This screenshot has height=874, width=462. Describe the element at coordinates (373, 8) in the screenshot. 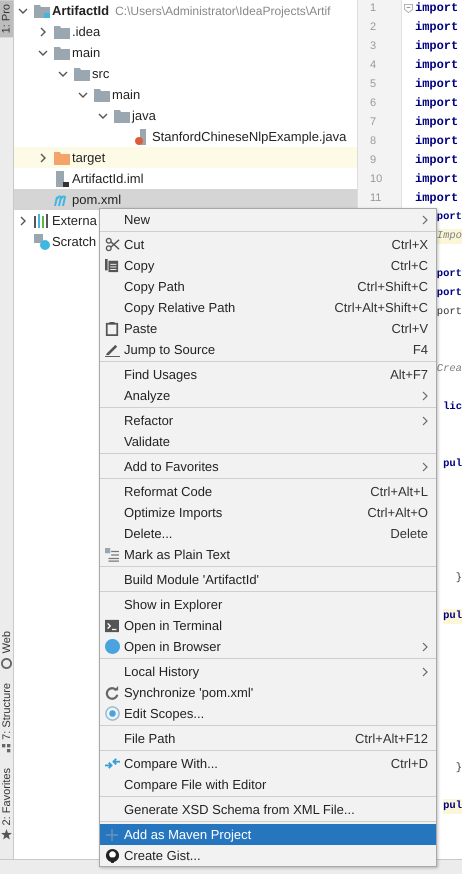

I see `line-number: 1` at that location.